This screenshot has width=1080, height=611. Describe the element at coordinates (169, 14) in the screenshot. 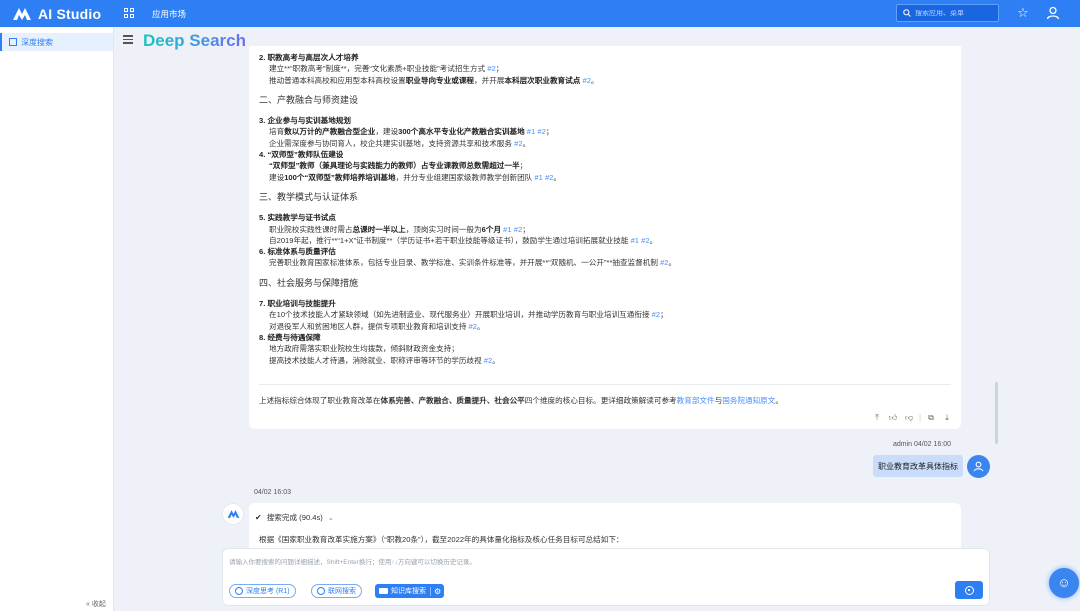

I see `nav-app-market: 应用市场` at that location.